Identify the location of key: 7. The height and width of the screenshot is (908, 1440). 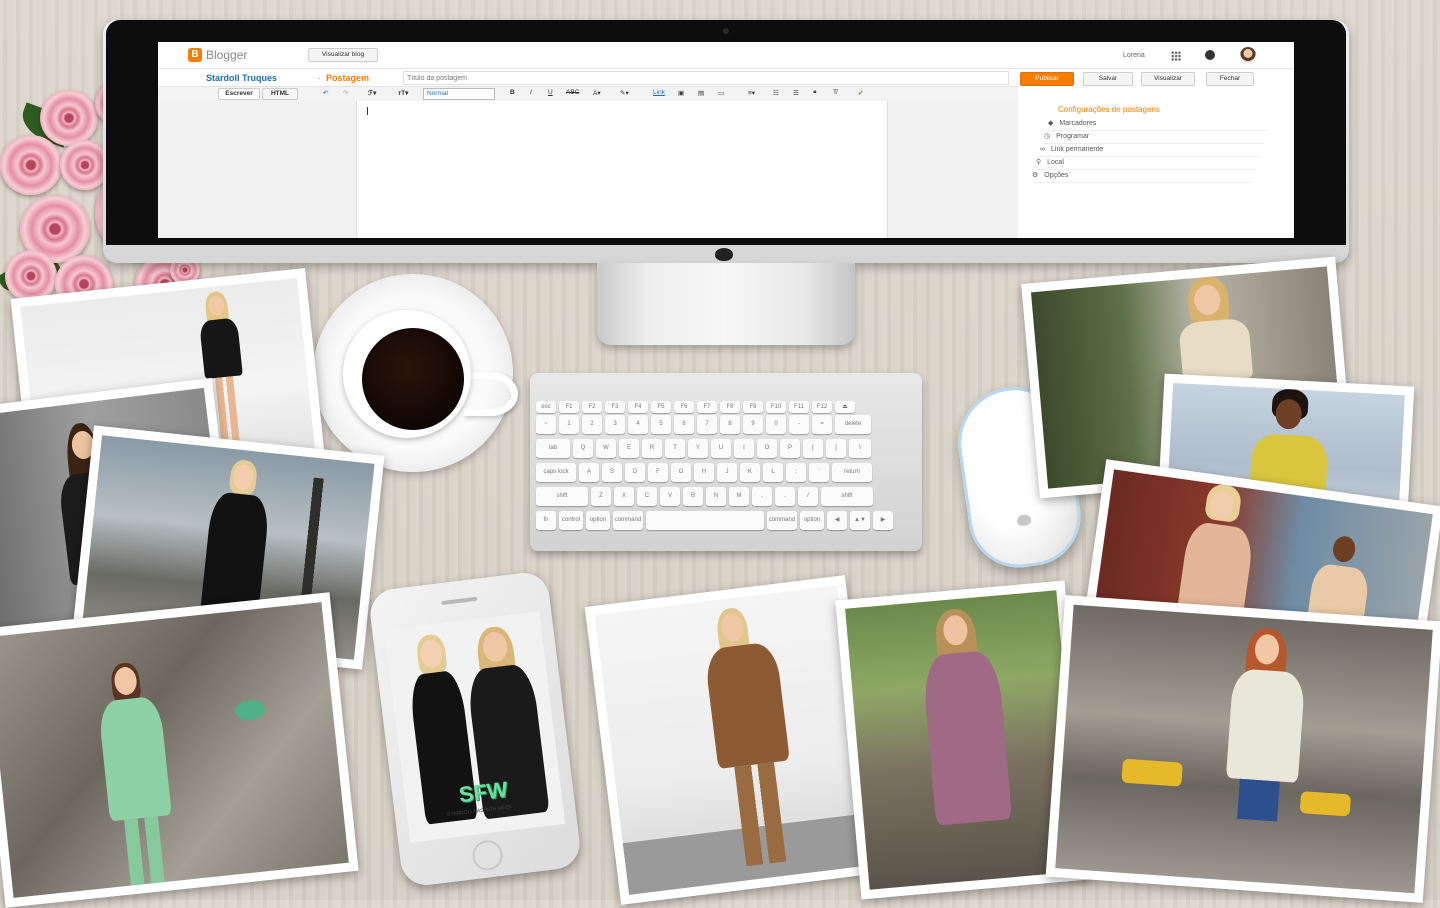
(707, 424).